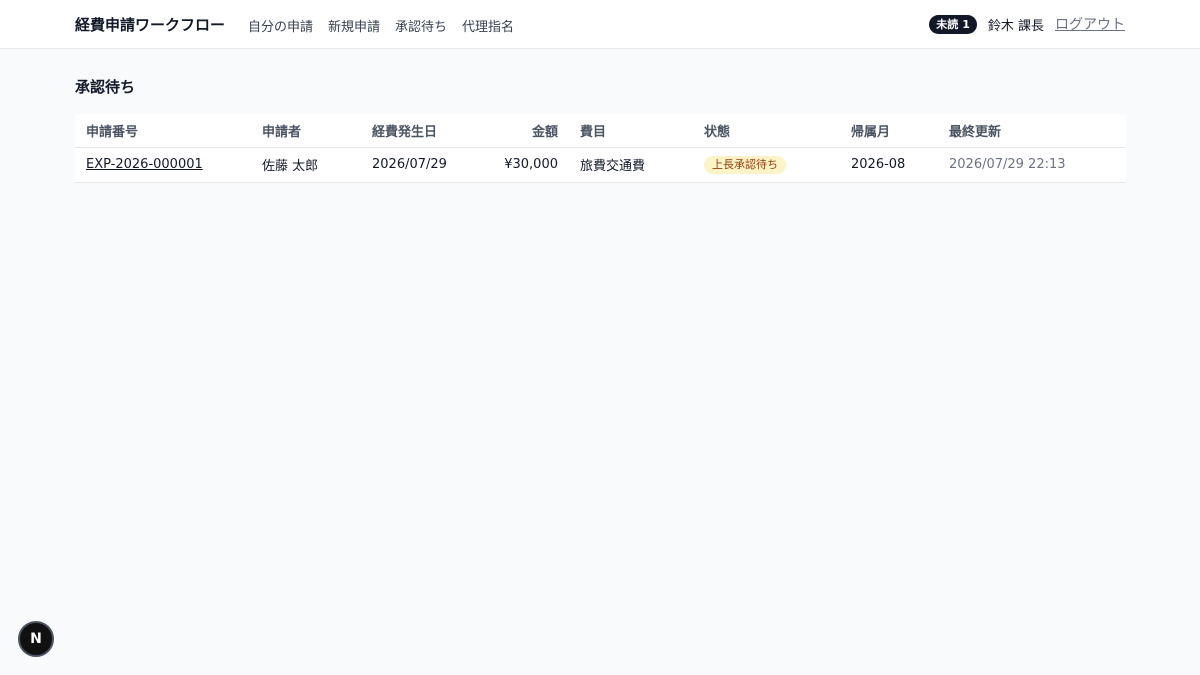 The height and width of the screenshot is (675, 1200). I want to click on column-header-request-number: 申請番号, so click(163, 131).